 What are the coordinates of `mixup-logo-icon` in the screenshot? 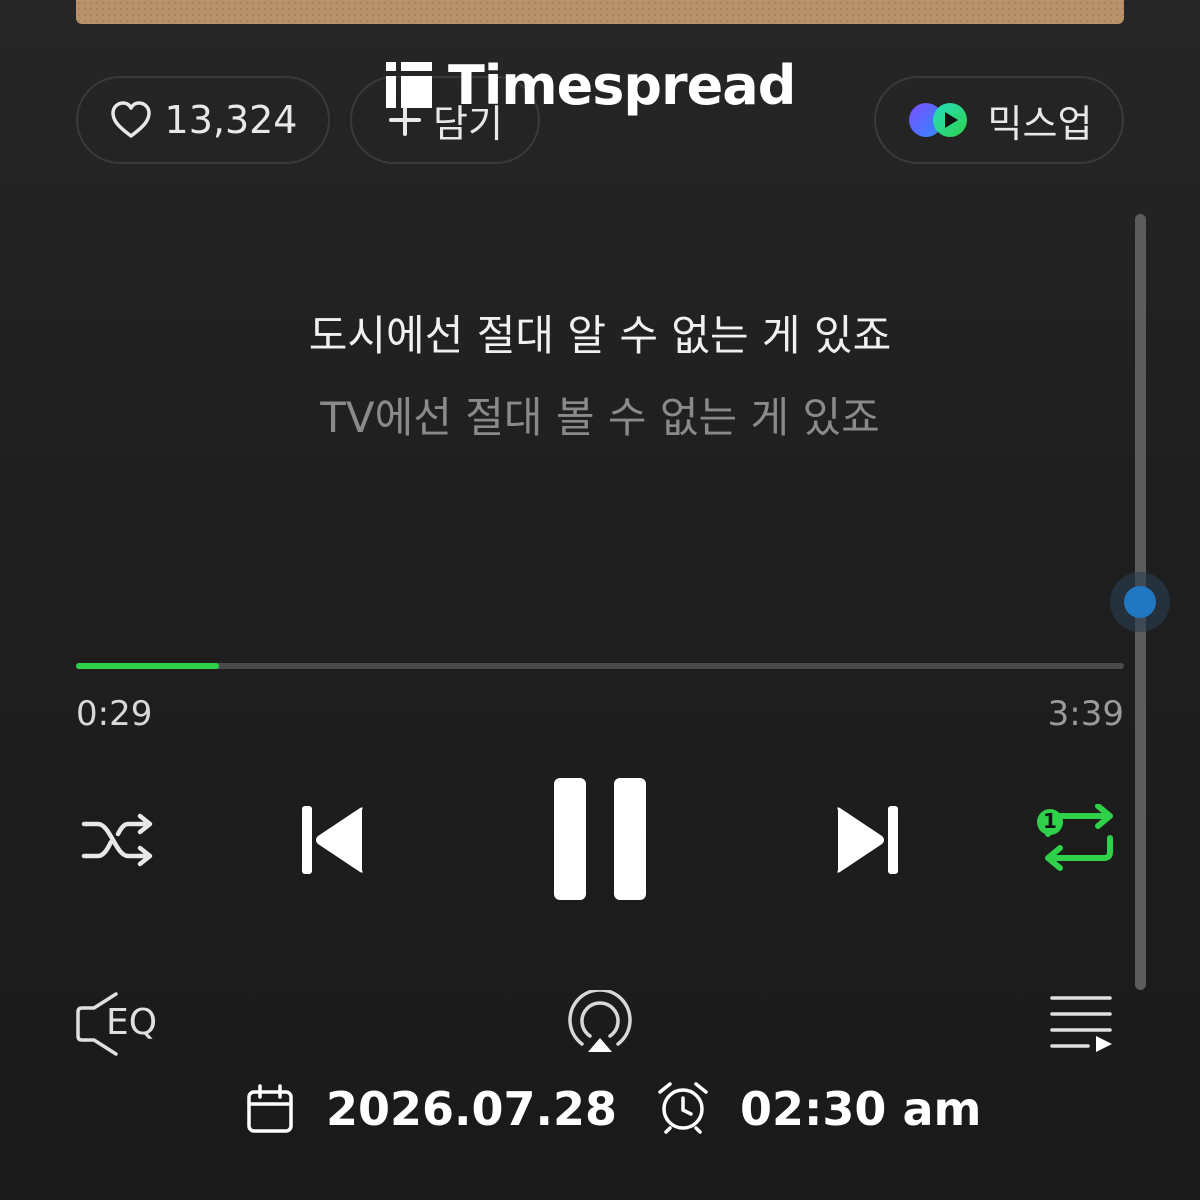 It's located at (937, 120).